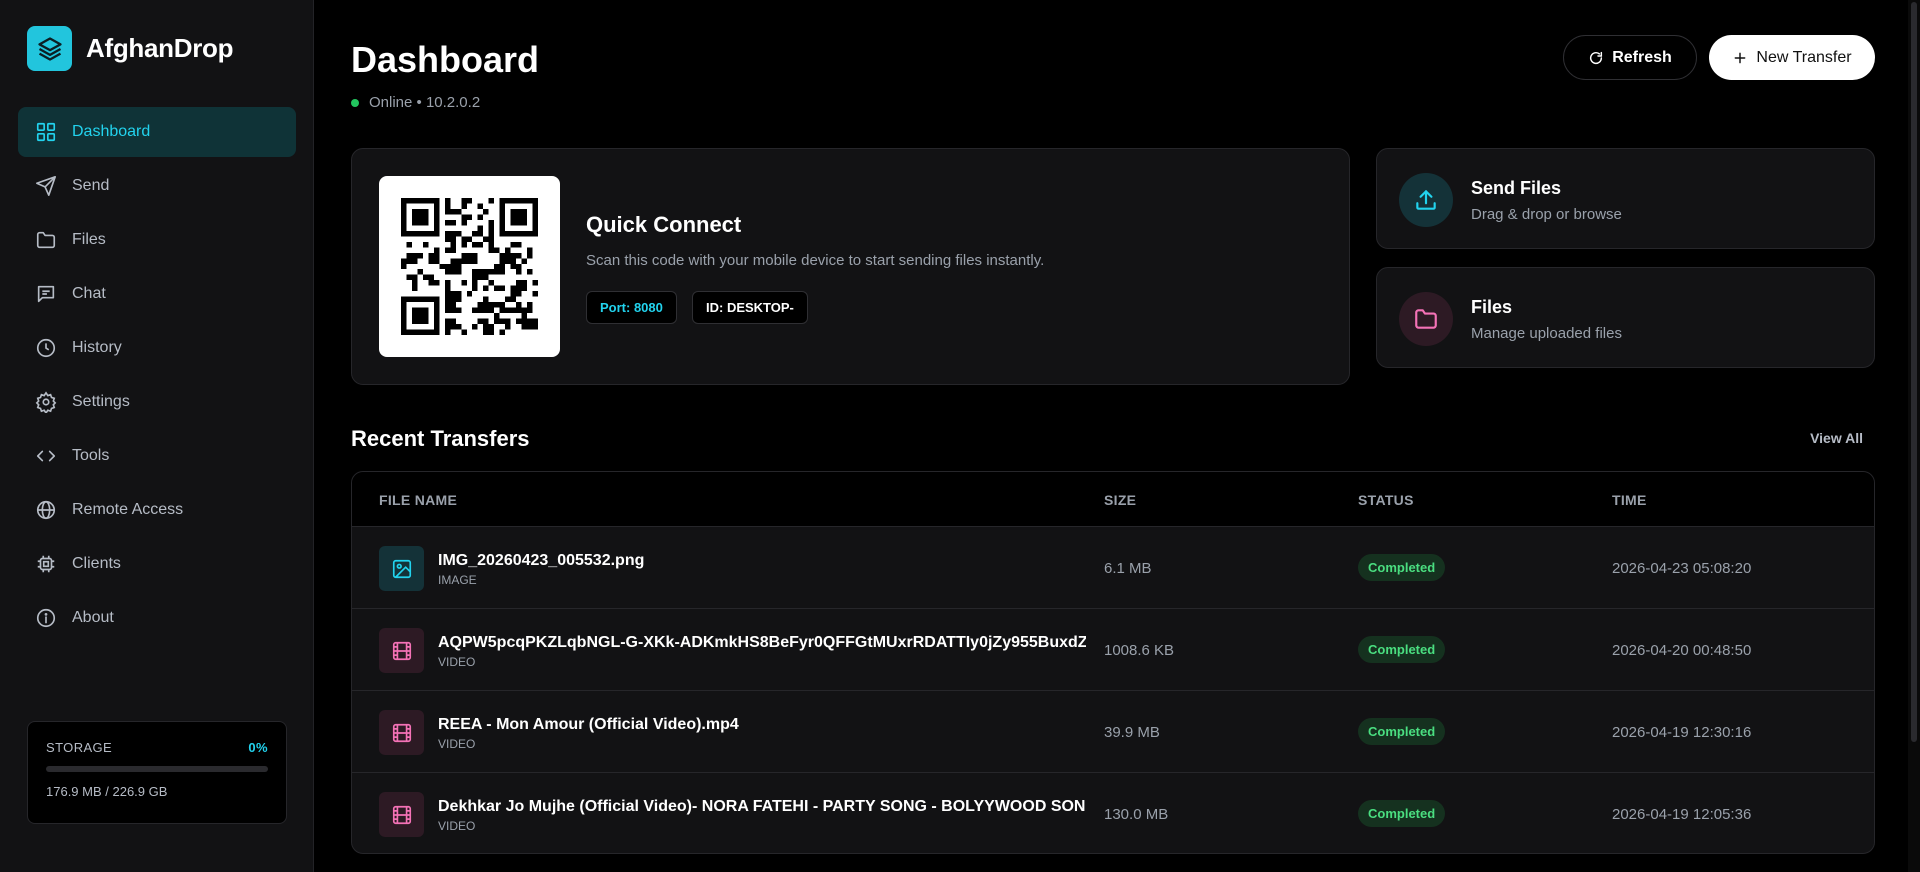 The image size is (1920, 872). What do you see at coordinates (1836, 438) in the screenshot?
I see `view-all-link: View All` at bounding box center [1836, 438].